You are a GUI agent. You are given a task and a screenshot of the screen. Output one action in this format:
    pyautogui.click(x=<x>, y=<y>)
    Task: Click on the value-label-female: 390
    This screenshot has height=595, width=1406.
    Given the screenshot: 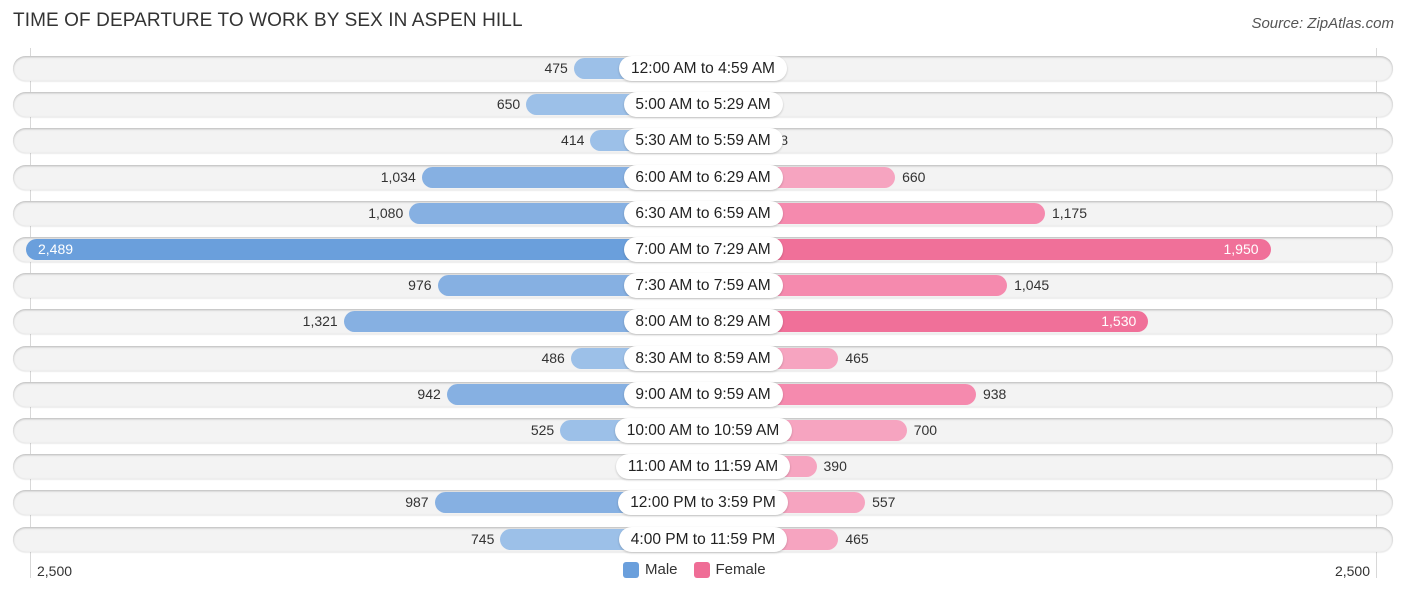 What is the action you would take?
    pyautogui.click(x=835, y=466)
    